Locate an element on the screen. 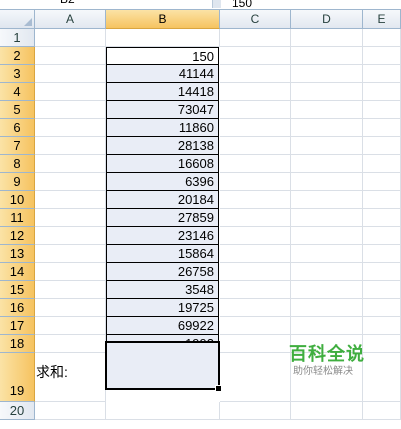 The image size is (401, 429). cell-a5 is located at coordinates (70, 110).